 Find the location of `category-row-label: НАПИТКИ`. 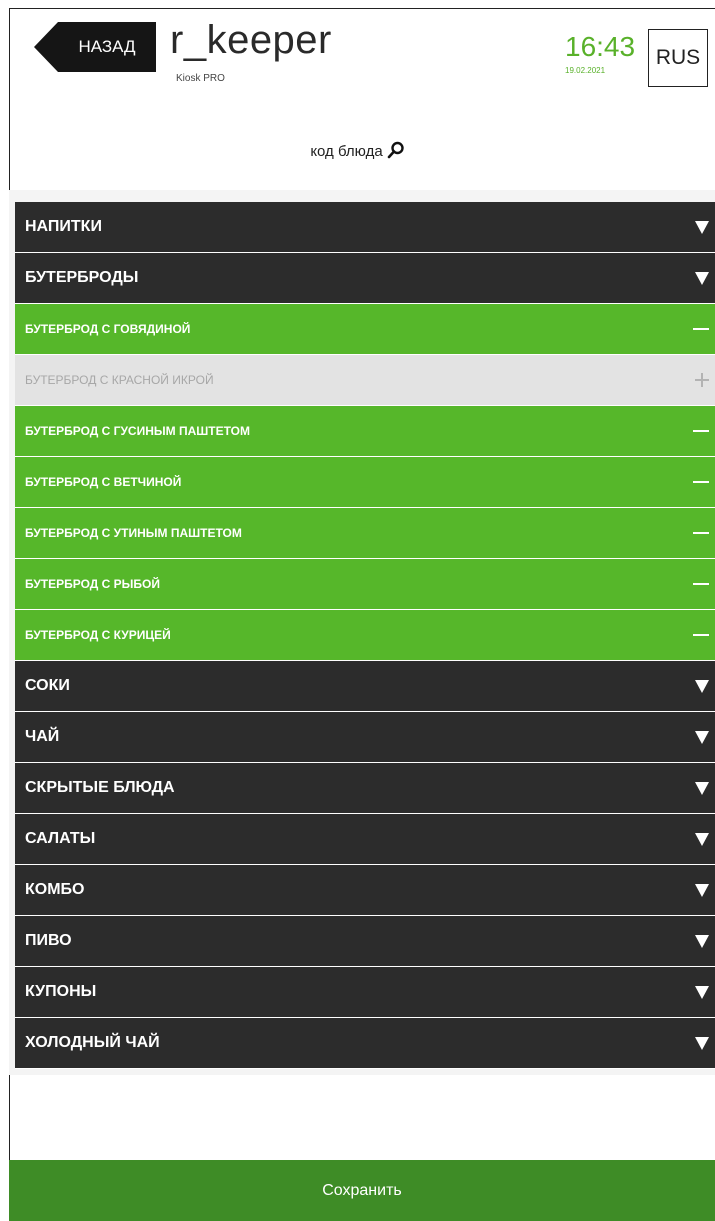

category-row-label: НАПИТКИ is located at coordinates (63, 226).